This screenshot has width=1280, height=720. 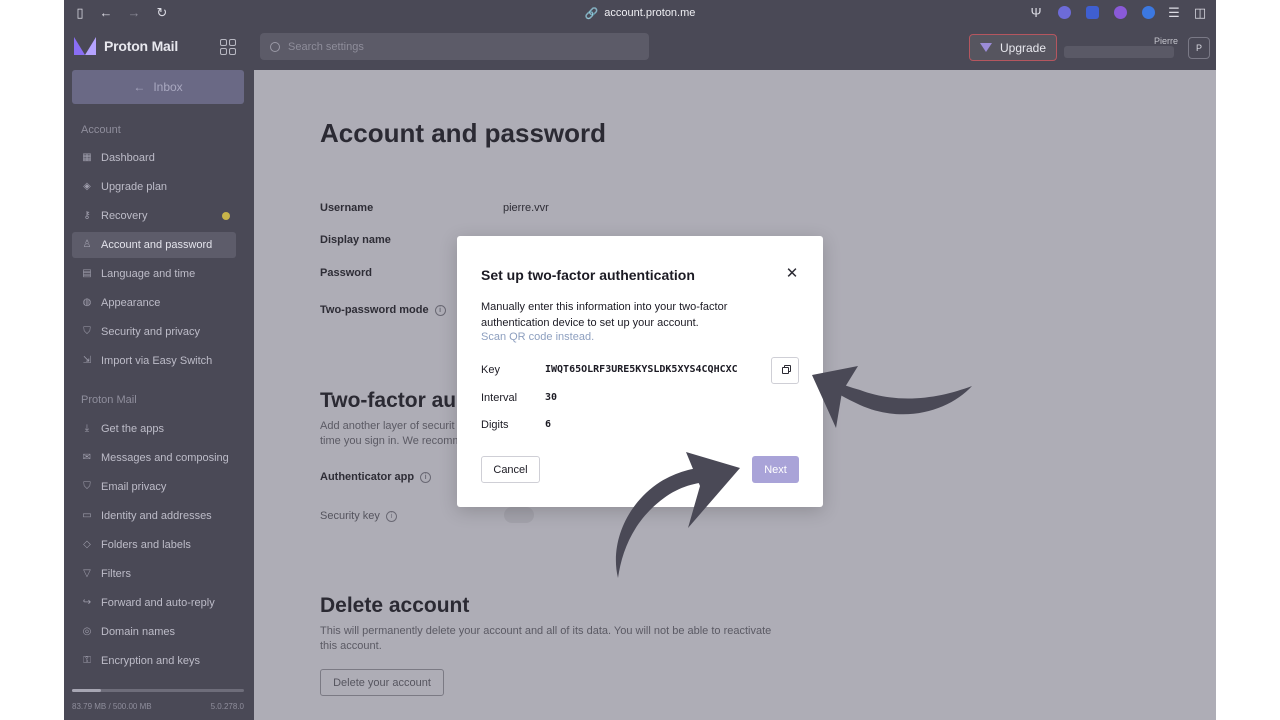 What do you see at coordinates (1036, 13) in the screenshot?
I see `extension-trident-icon: Ψ` at bounding box center [1036, 13].